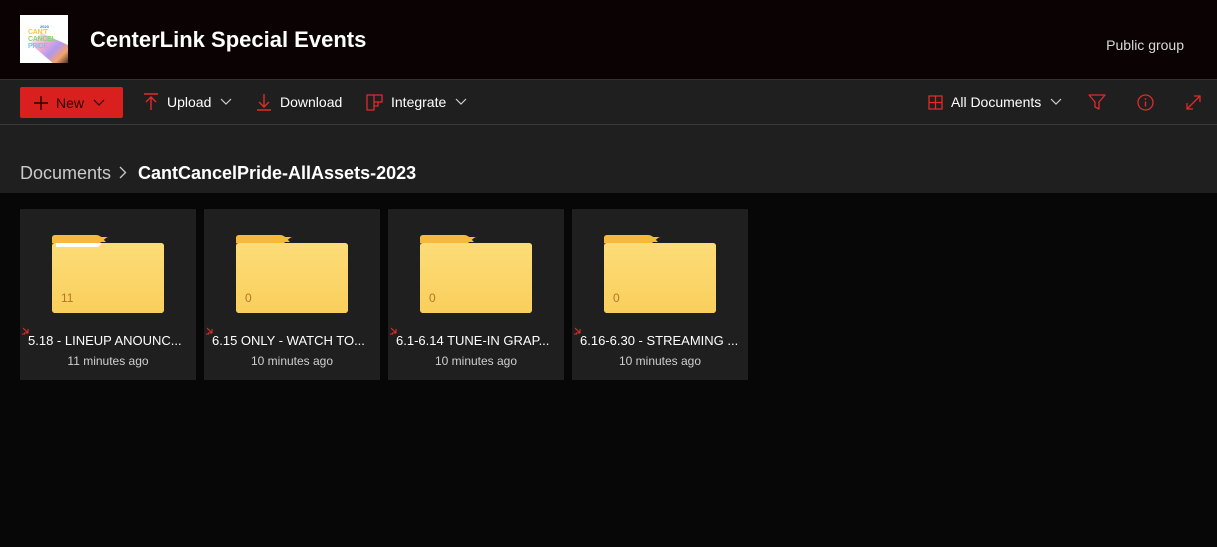 The width and height of the screenshot is (1217, 547). Describe the element at coordinates (264, 102) in the screenshot. I see `download-arrow-icon` at that location.